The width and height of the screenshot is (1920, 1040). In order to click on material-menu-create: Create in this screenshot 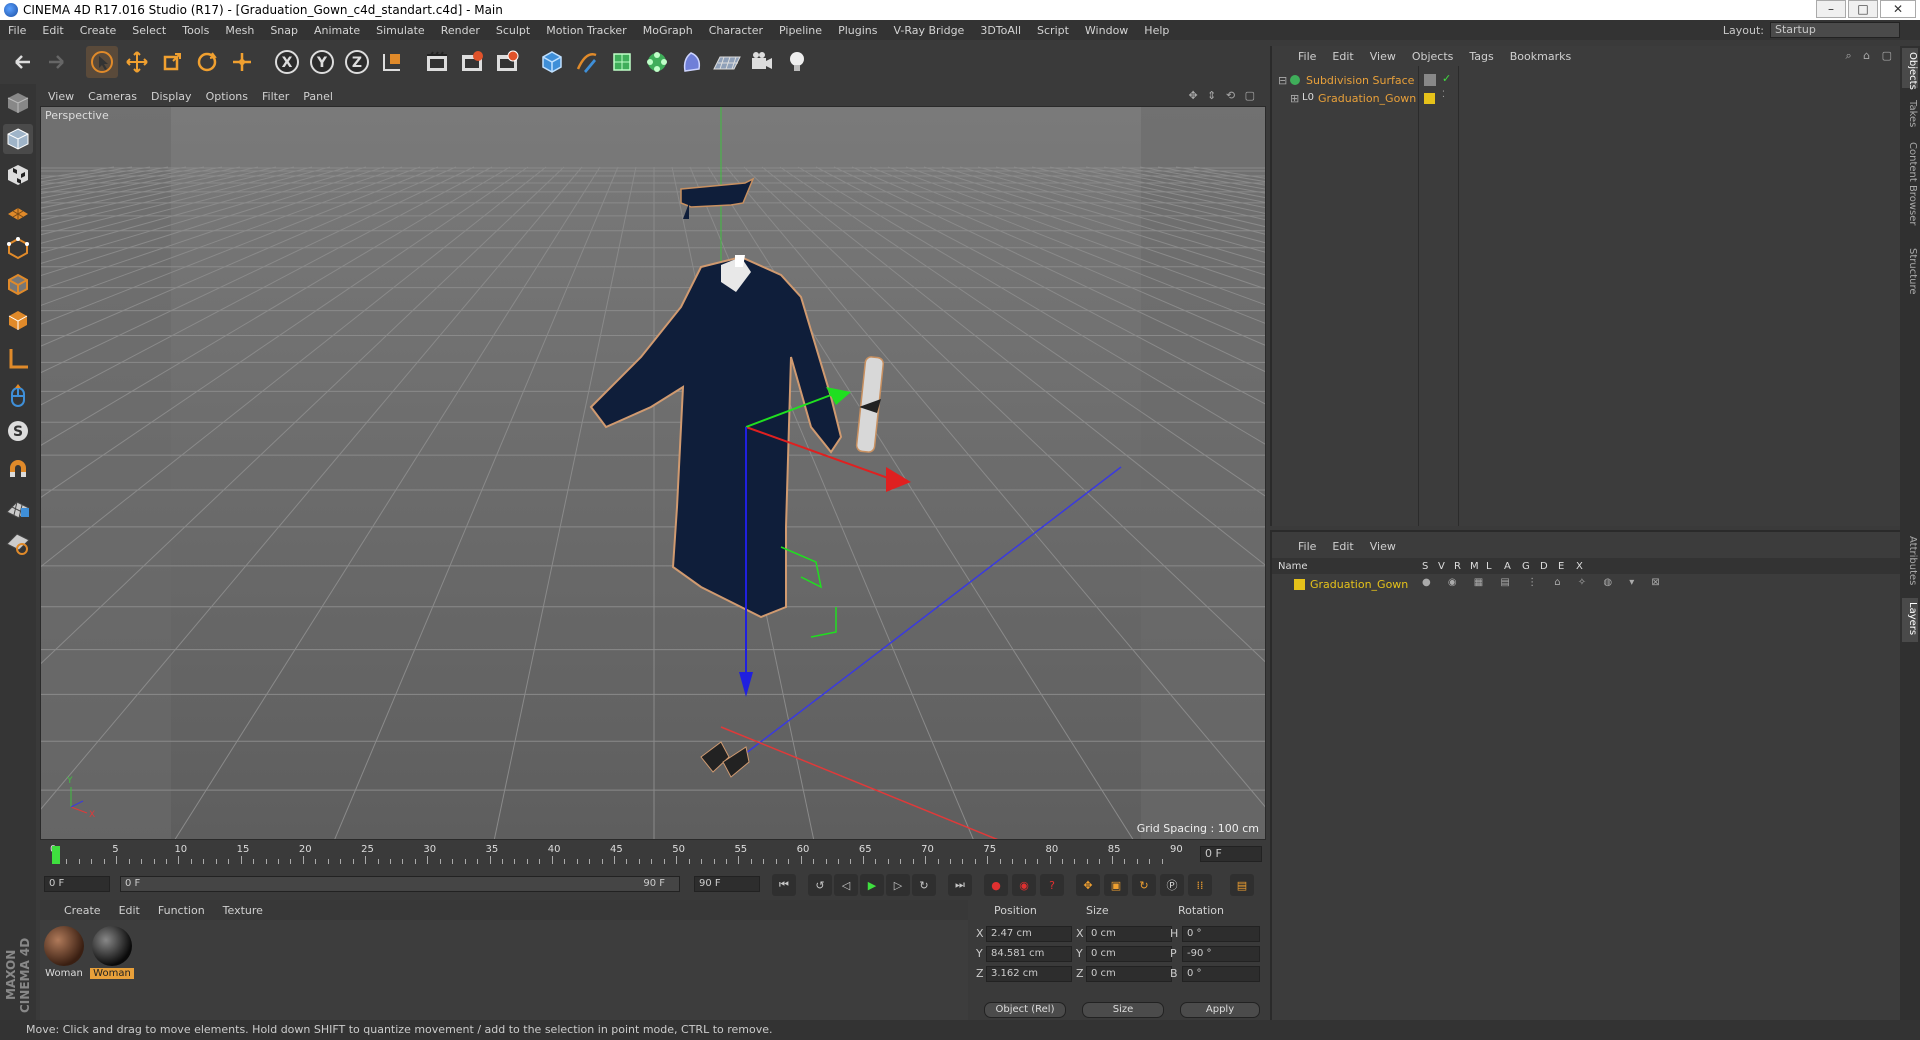, I will do `click(82, 910)`.